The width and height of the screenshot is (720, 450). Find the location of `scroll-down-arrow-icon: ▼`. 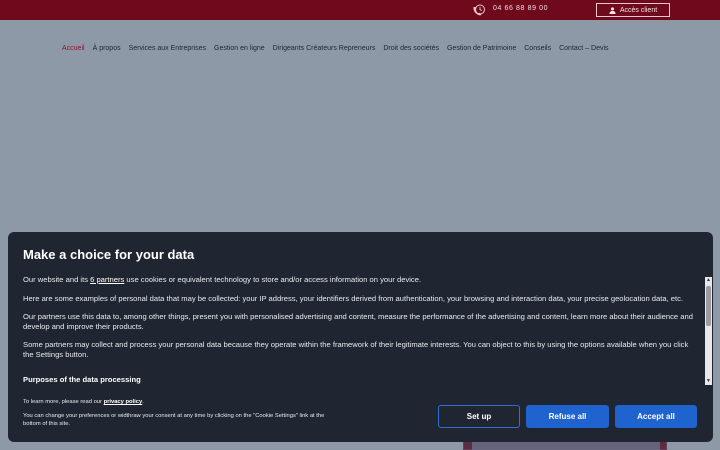

scroll-down-arrow-icon: ▼ is located at coordinates (708, 381).